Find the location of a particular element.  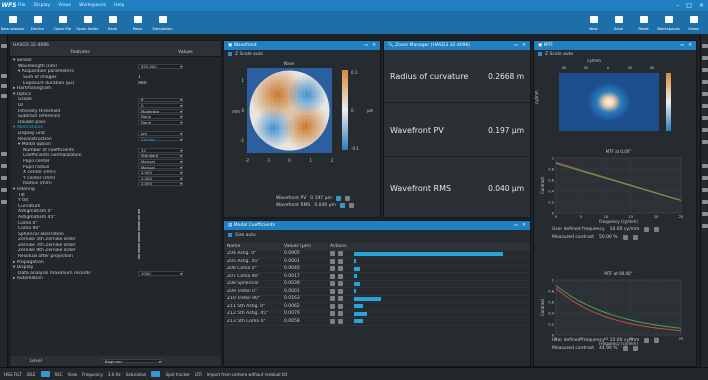

settings-row: Pupil radius Manual ▾ is located at coordinates (115, 167).